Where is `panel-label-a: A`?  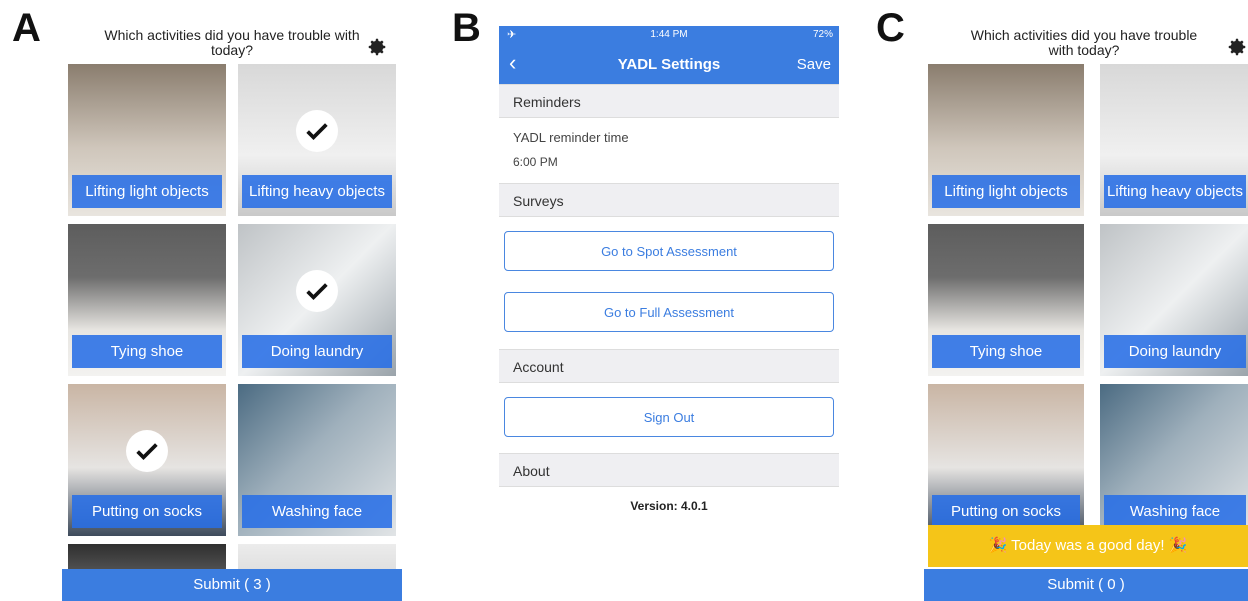
panel-label-a: A is located at coordinates (26, 28).